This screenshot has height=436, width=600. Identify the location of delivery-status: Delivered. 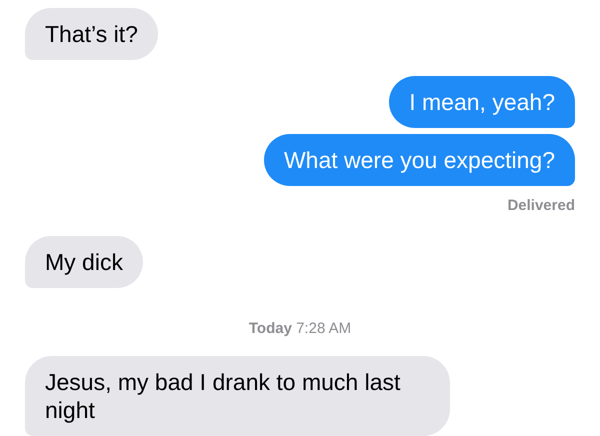
(541, 206).